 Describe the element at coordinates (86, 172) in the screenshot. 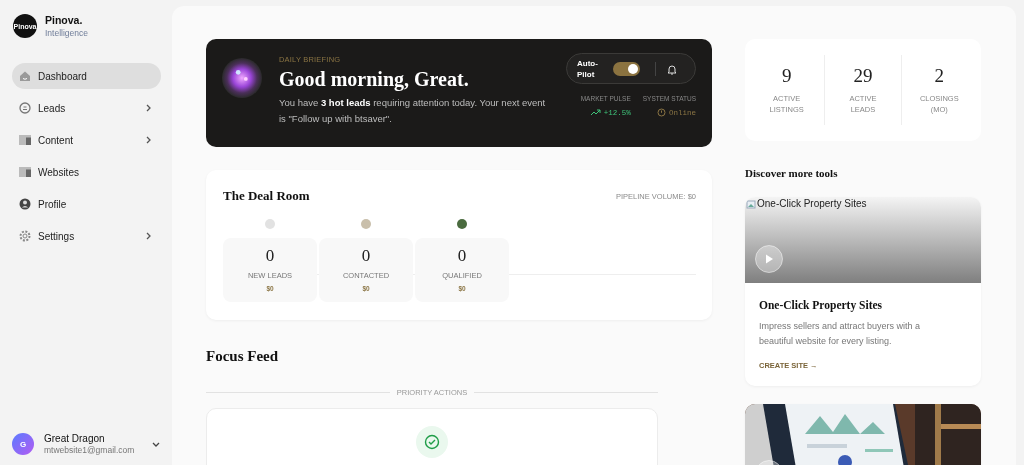

I see `sidebar-item: Websites` at that location.